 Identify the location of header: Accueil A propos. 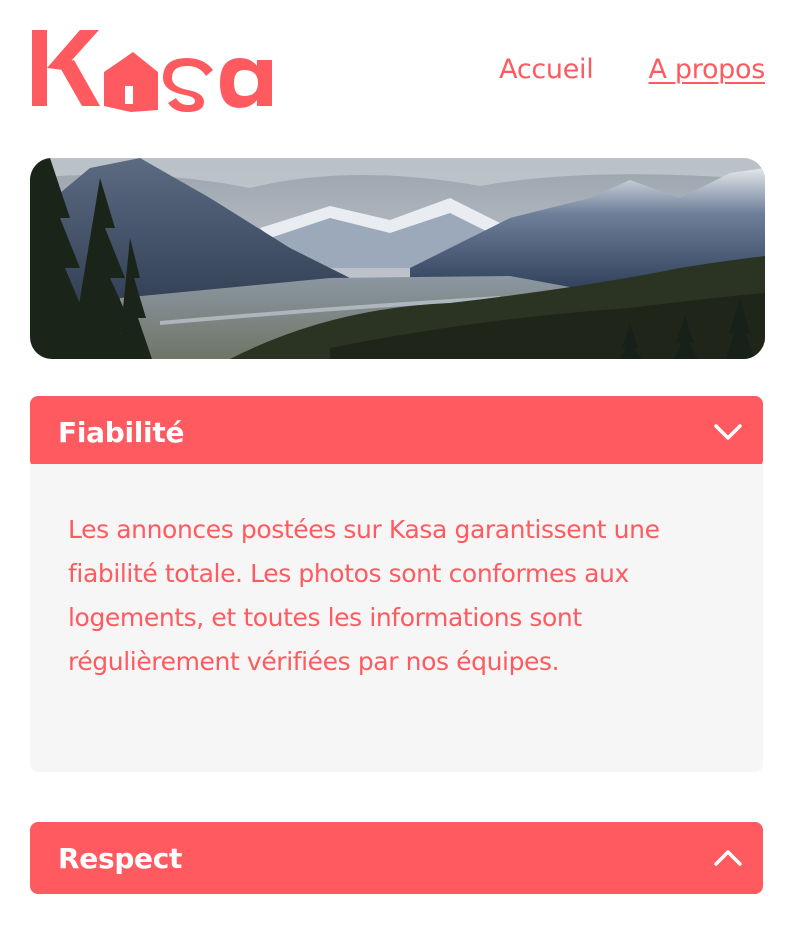
(397, 70).